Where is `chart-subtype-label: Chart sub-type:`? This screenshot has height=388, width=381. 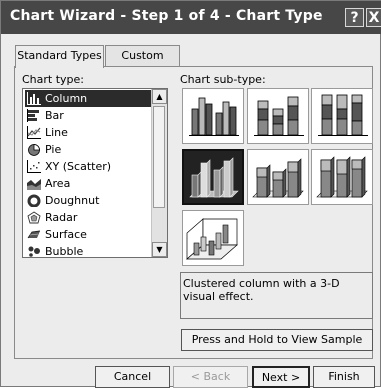 chart-subtype-label: Chart sub-type: is located at coordinates (223, 79).